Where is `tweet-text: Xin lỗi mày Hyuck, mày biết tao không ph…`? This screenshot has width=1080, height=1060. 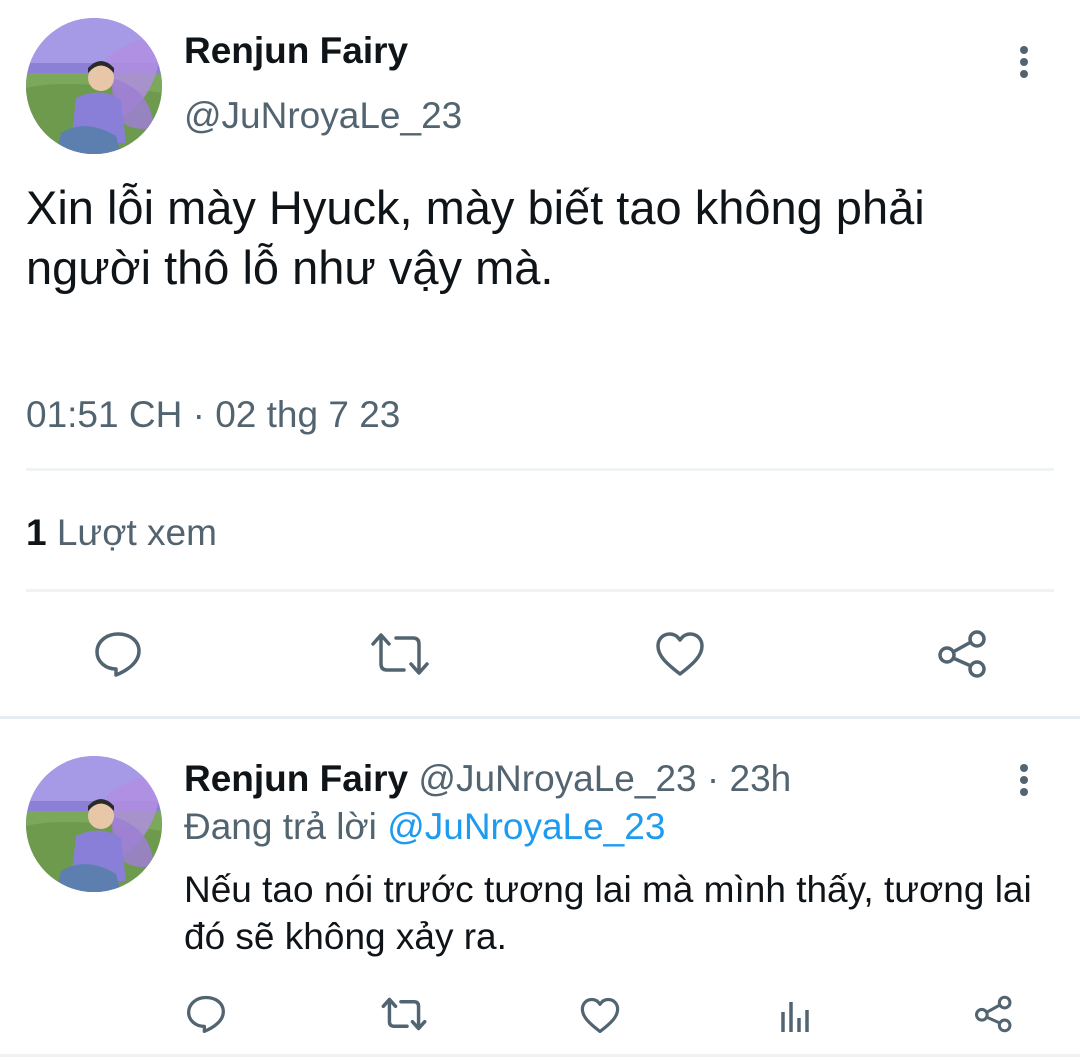 tweet-text: Xin lỗi mày Hyuck, mày biết tao không ph… is located at coordinates (475, 237).